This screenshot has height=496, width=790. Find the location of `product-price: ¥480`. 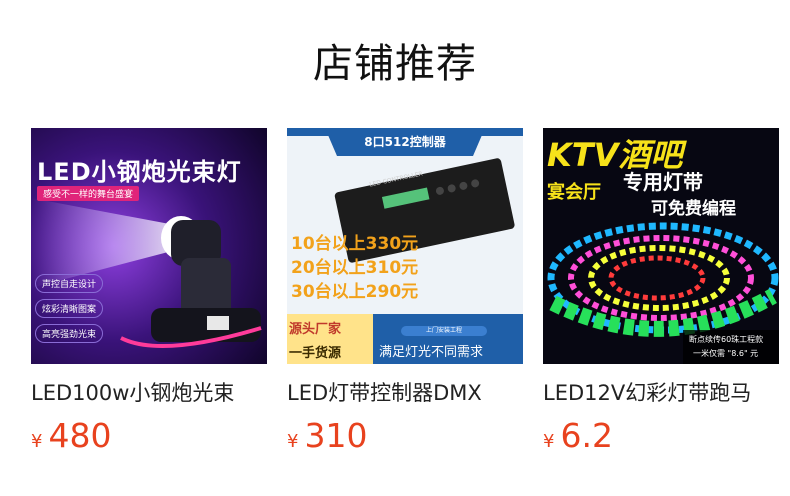

product-price: ¥480 is located at coordinates (149, 436).